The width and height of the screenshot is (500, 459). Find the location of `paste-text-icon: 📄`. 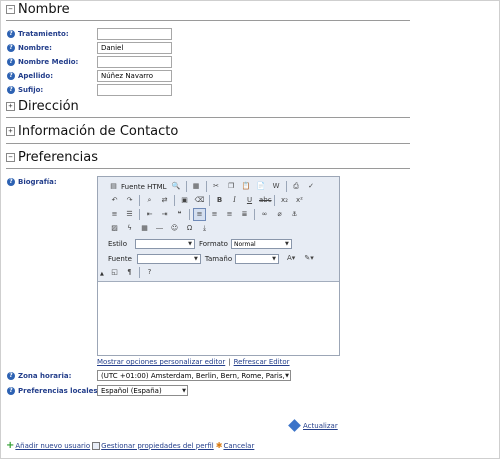

paste-text-icon: 📄 is located at coordinates (261, 186).